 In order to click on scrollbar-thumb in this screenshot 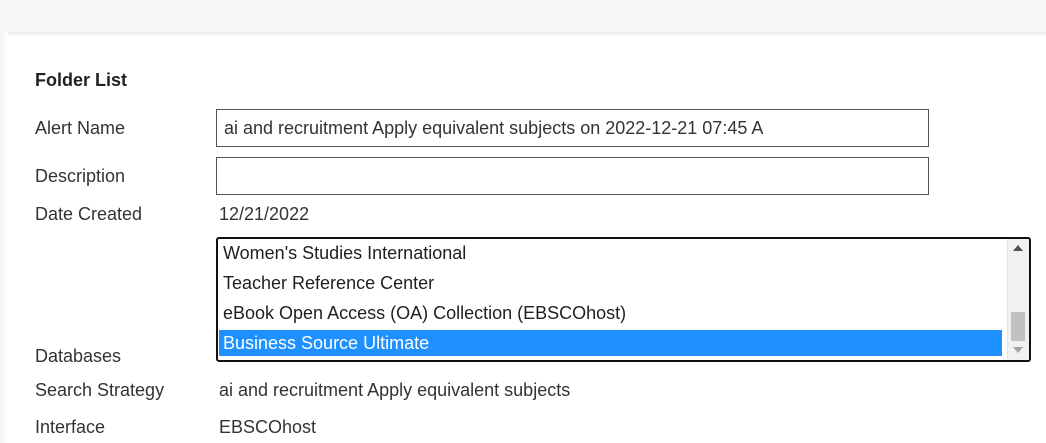, I will do `click(1018, 326)`.